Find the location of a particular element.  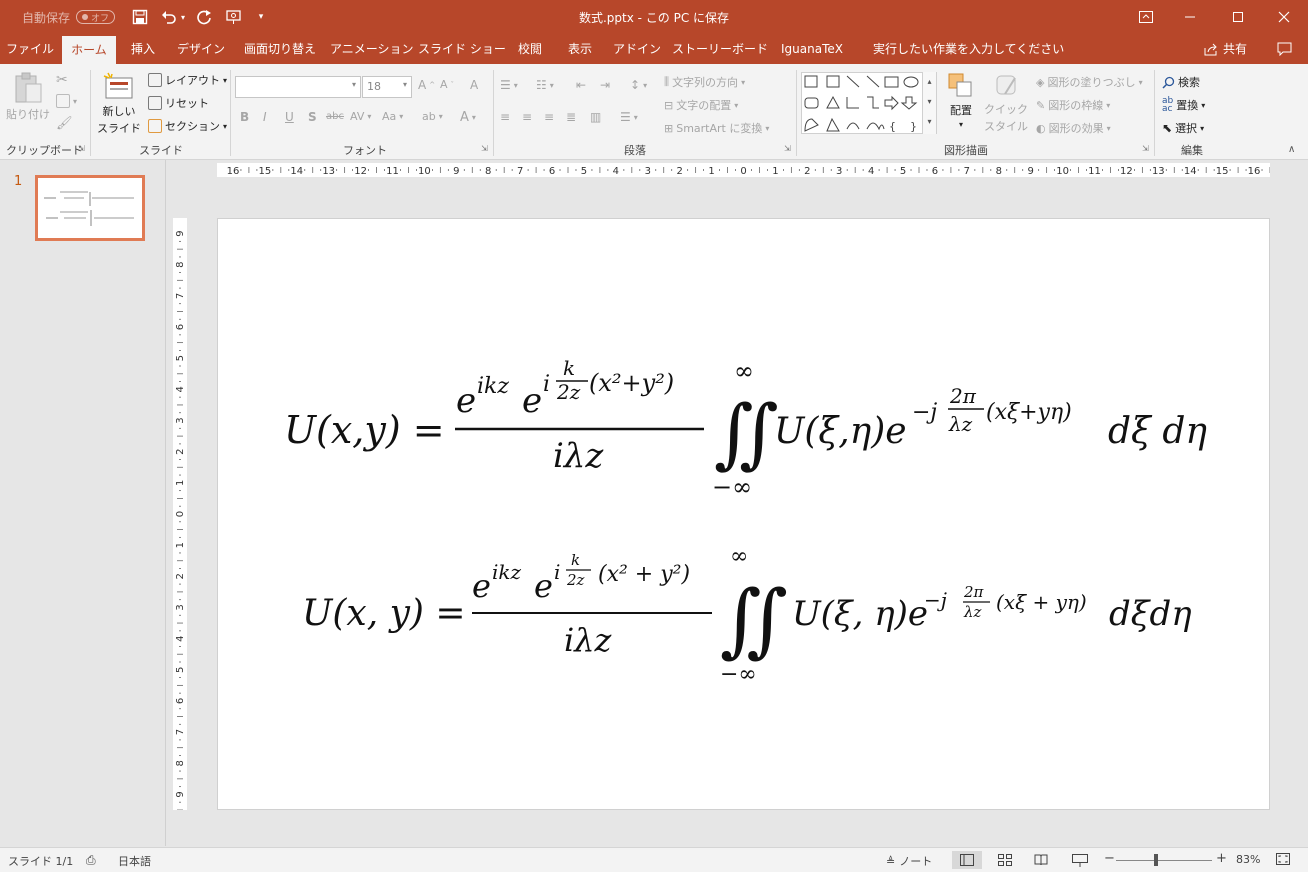

bullets-icon: ☰ ▾ is located at coordinates (509, 85).